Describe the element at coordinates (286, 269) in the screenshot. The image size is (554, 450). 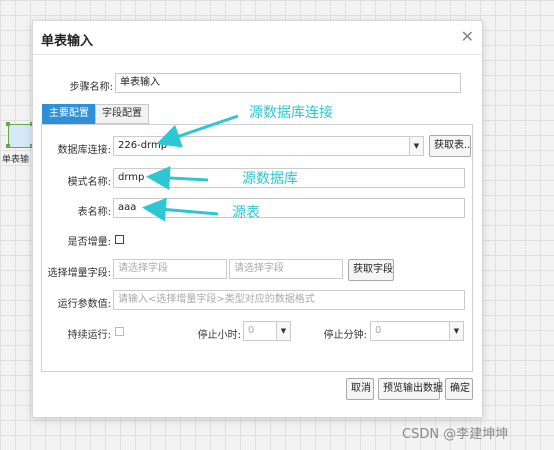
I see `incremental-field-select-2: 请选择字段` at that location.